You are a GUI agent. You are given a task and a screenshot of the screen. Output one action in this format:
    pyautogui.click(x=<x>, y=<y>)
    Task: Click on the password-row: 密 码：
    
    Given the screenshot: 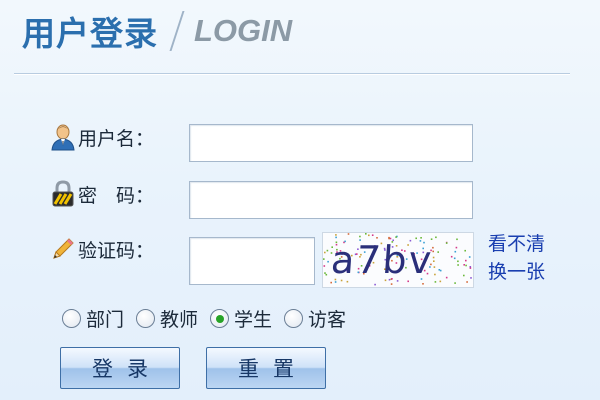 What is the action you would take?
    pyautogui.click(x=115, y=194)
    